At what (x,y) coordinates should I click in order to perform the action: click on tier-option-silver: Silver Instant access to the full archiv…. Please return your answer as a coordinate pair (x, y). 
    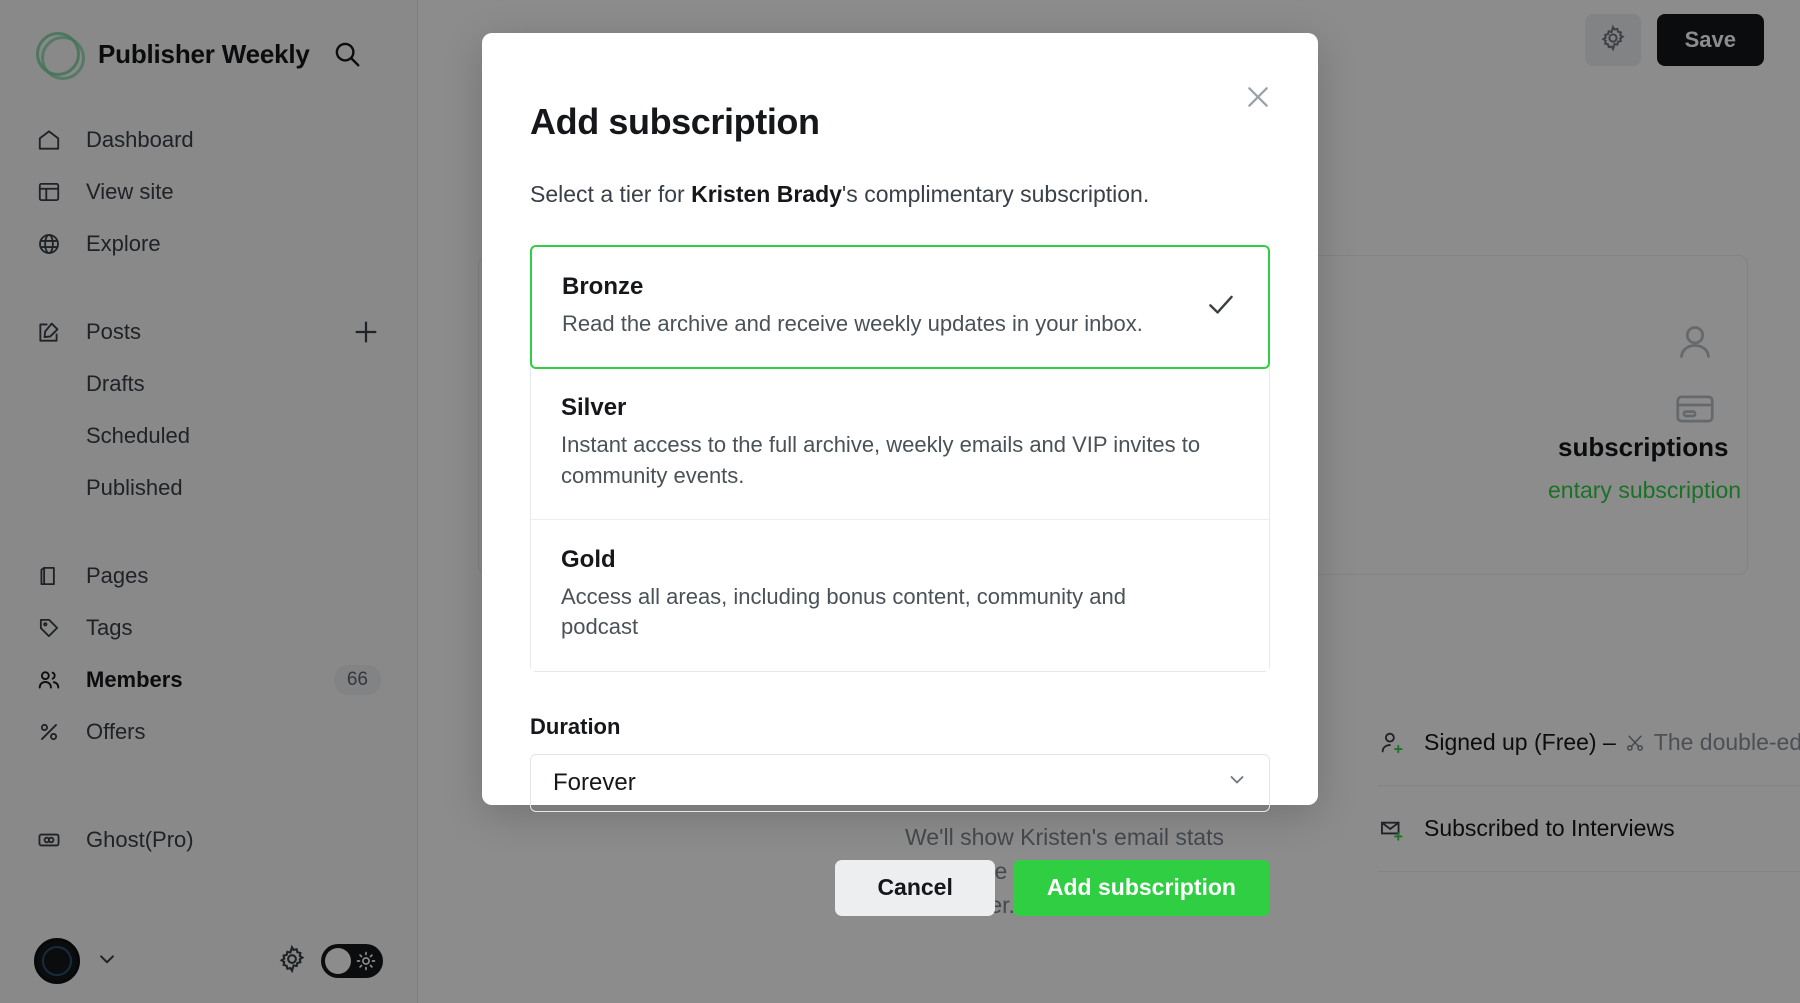
    Looking at the image, I should click on (900, 444).